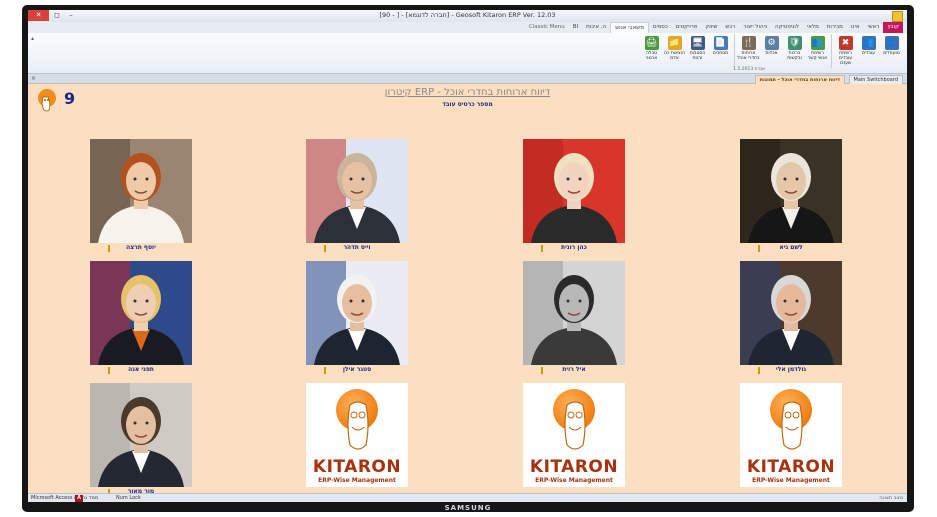  I want to click on owl-icon, so click(575, 425).